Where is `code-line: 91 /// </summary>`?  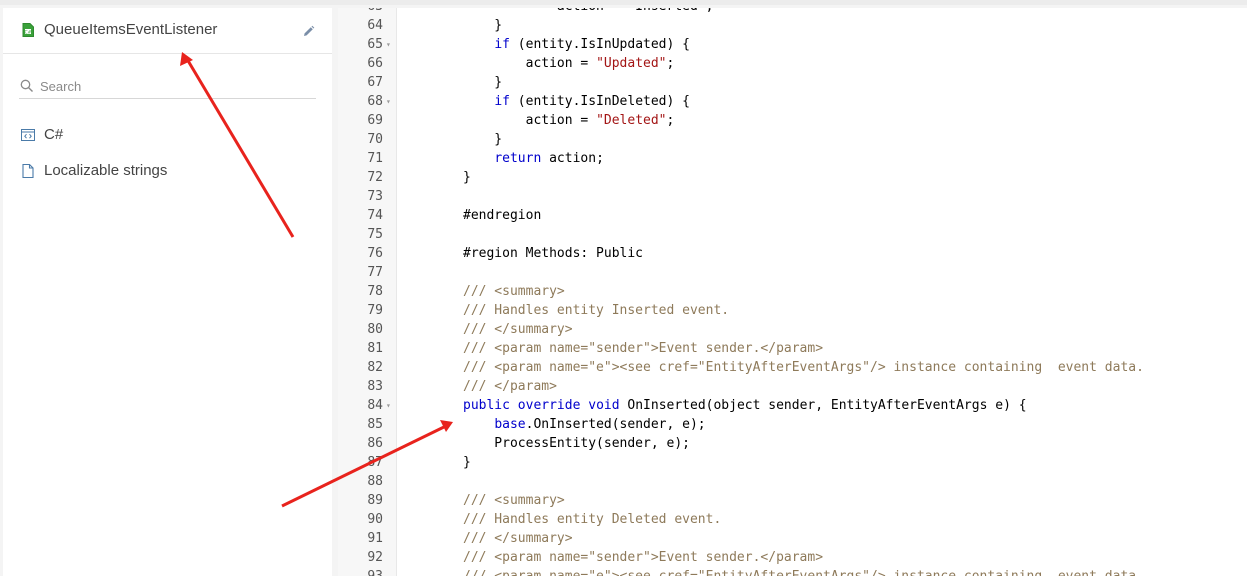 code-line: 91 /// </summary> is located at coordinates (792, 538).